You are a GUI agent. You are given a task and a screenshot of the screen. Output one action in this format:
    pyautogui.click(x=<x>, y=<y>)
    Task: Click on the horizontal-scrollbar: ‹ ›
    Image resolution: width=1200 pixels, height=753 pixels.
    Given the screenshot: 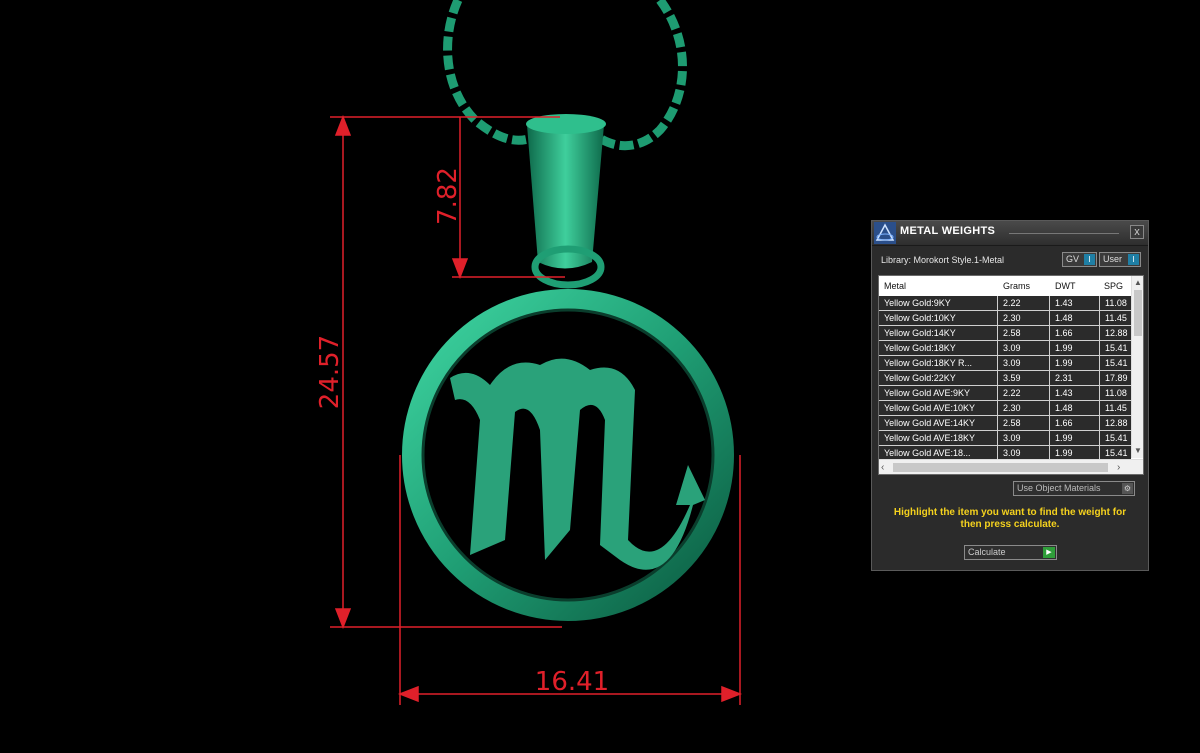 What is the action you would take?
    pyautogui.click(x=1011, y=466)
    